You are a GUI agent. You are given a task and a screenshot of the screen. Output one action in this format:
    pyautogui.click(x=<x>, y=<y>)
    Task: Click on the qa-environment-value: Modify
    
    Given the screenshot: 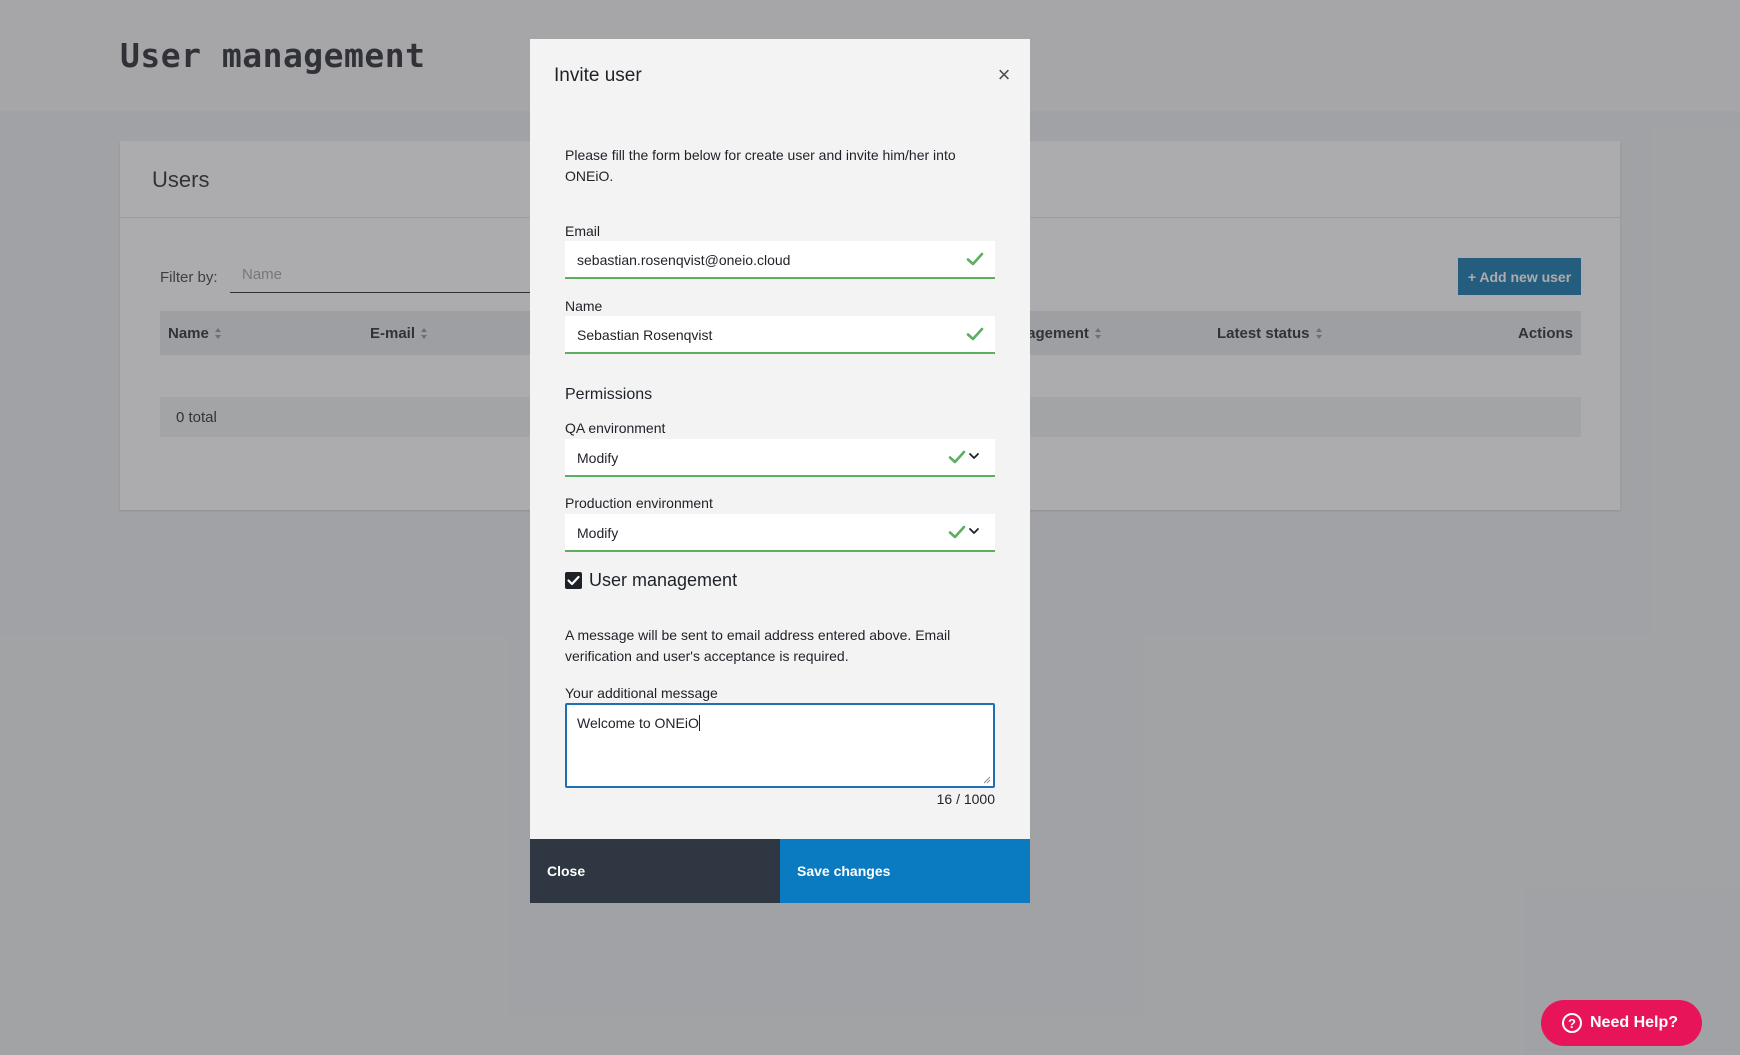 What is the action you would take?
    pyautogui.click(x=598, y=458)
    